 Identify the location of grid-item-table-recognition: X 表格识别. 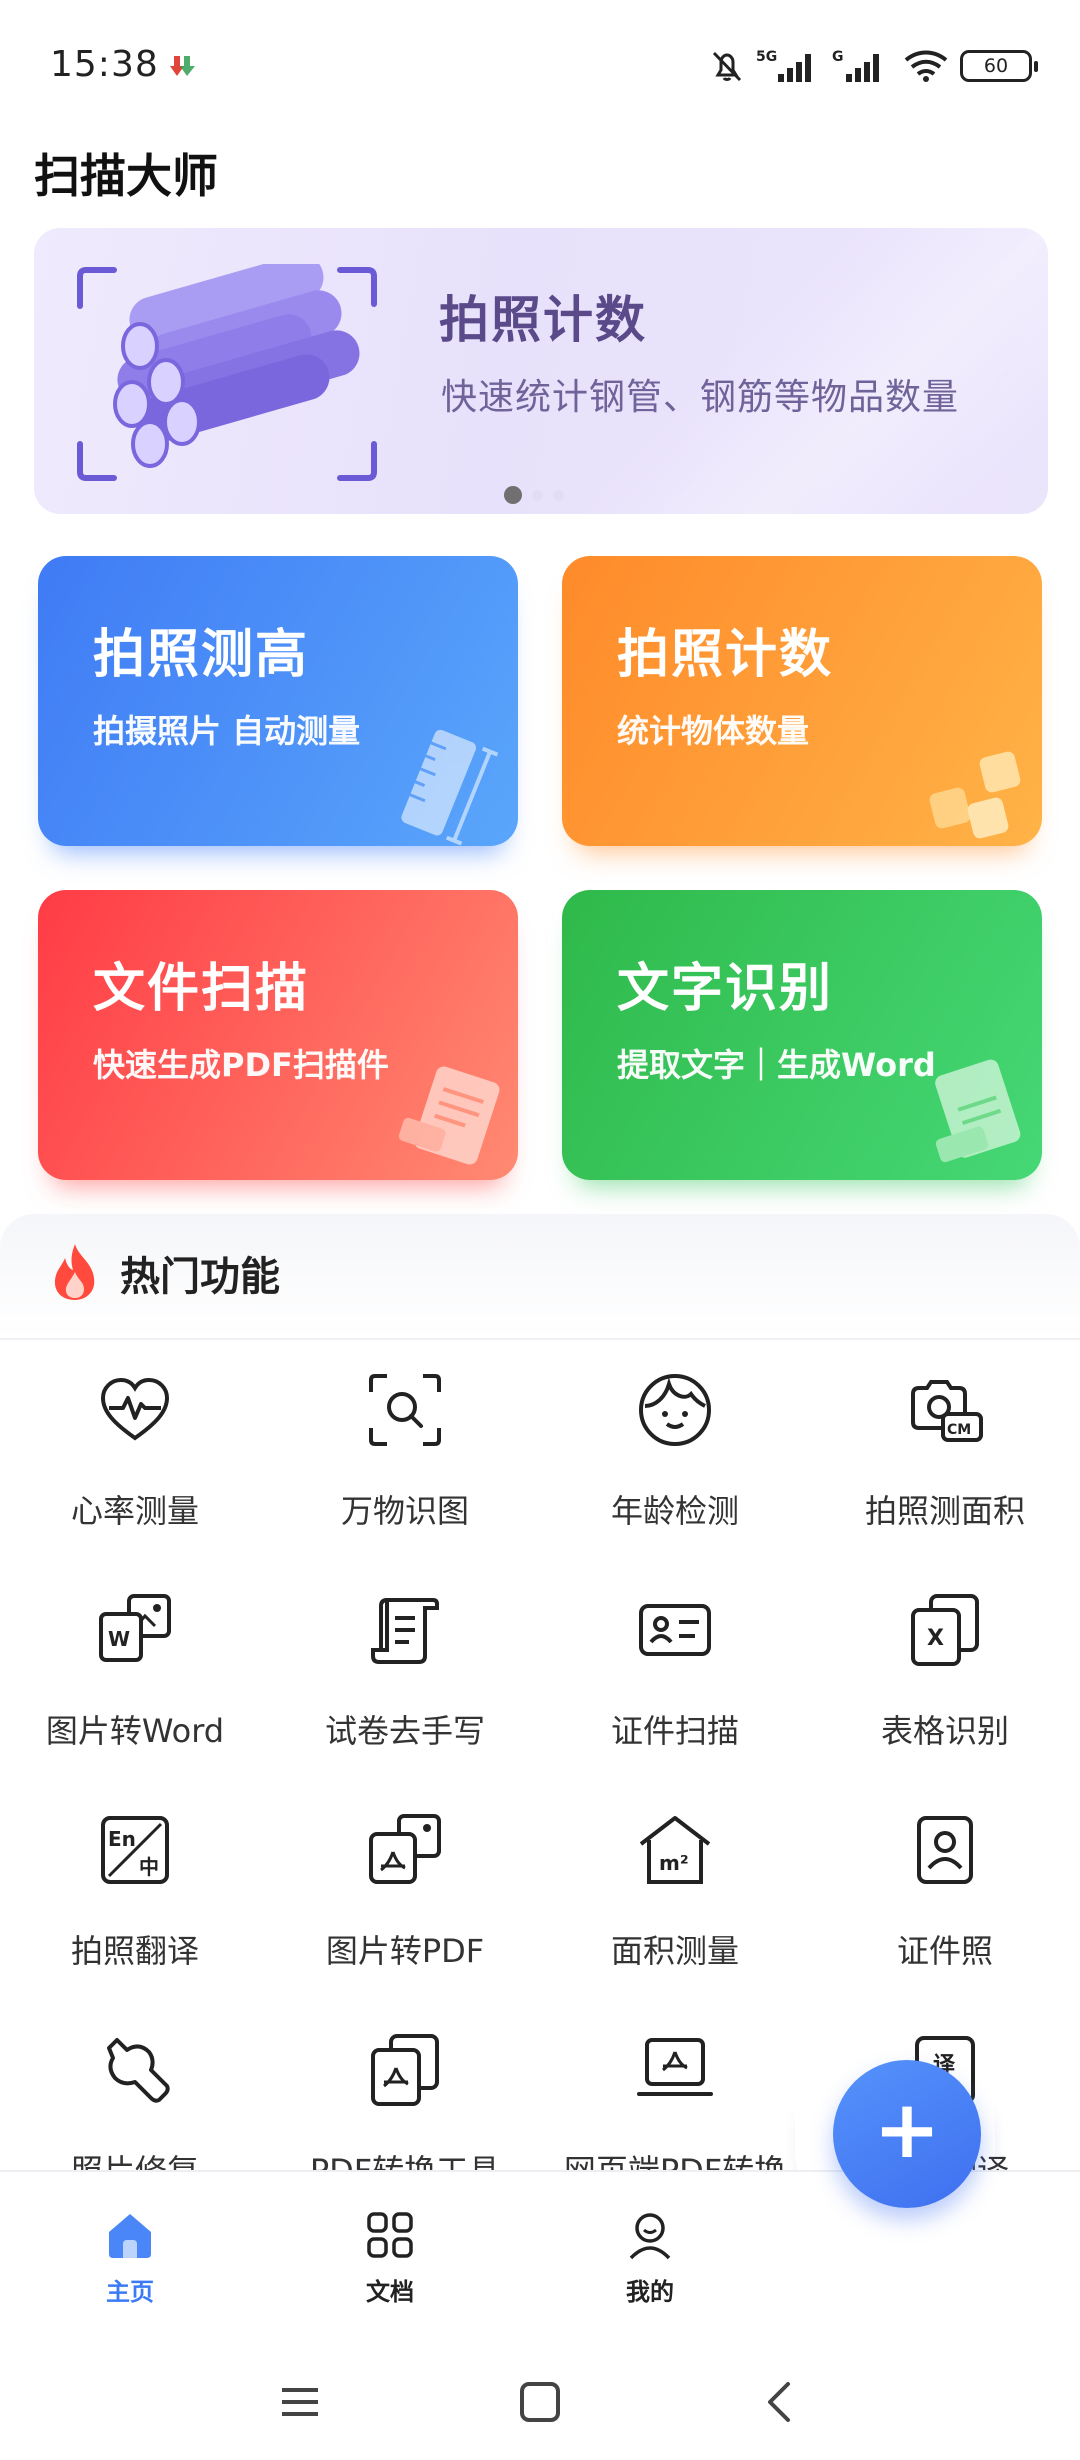
(945, 1670).